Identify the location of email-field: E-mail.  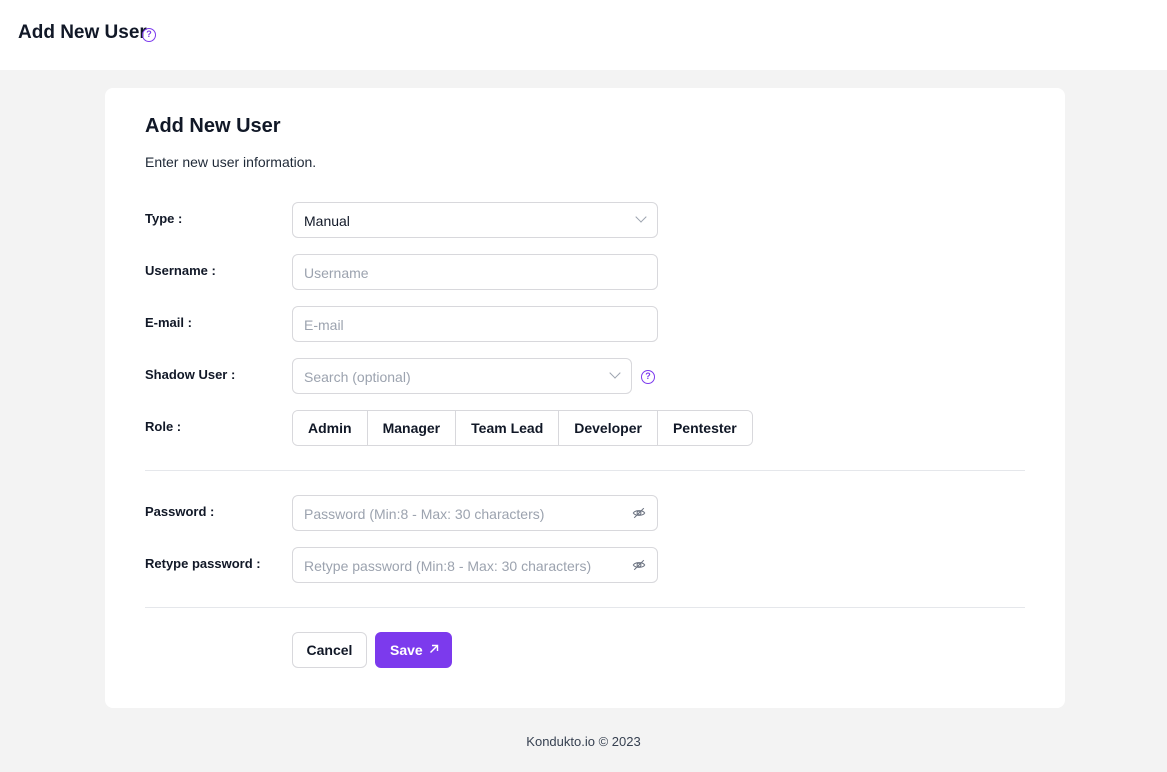
(475, 324).